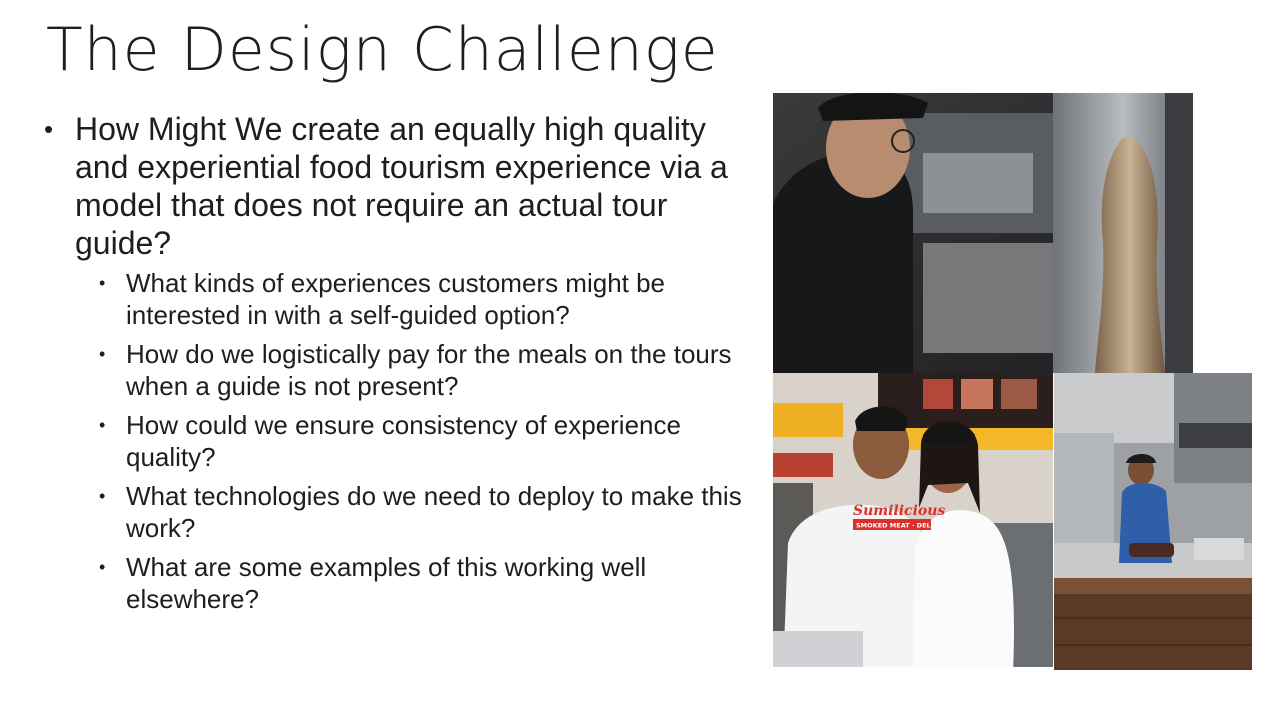  I want to click on deli-owners-photo: Sumilicious SMOKED MEAT · DELI, so click(913, 520).